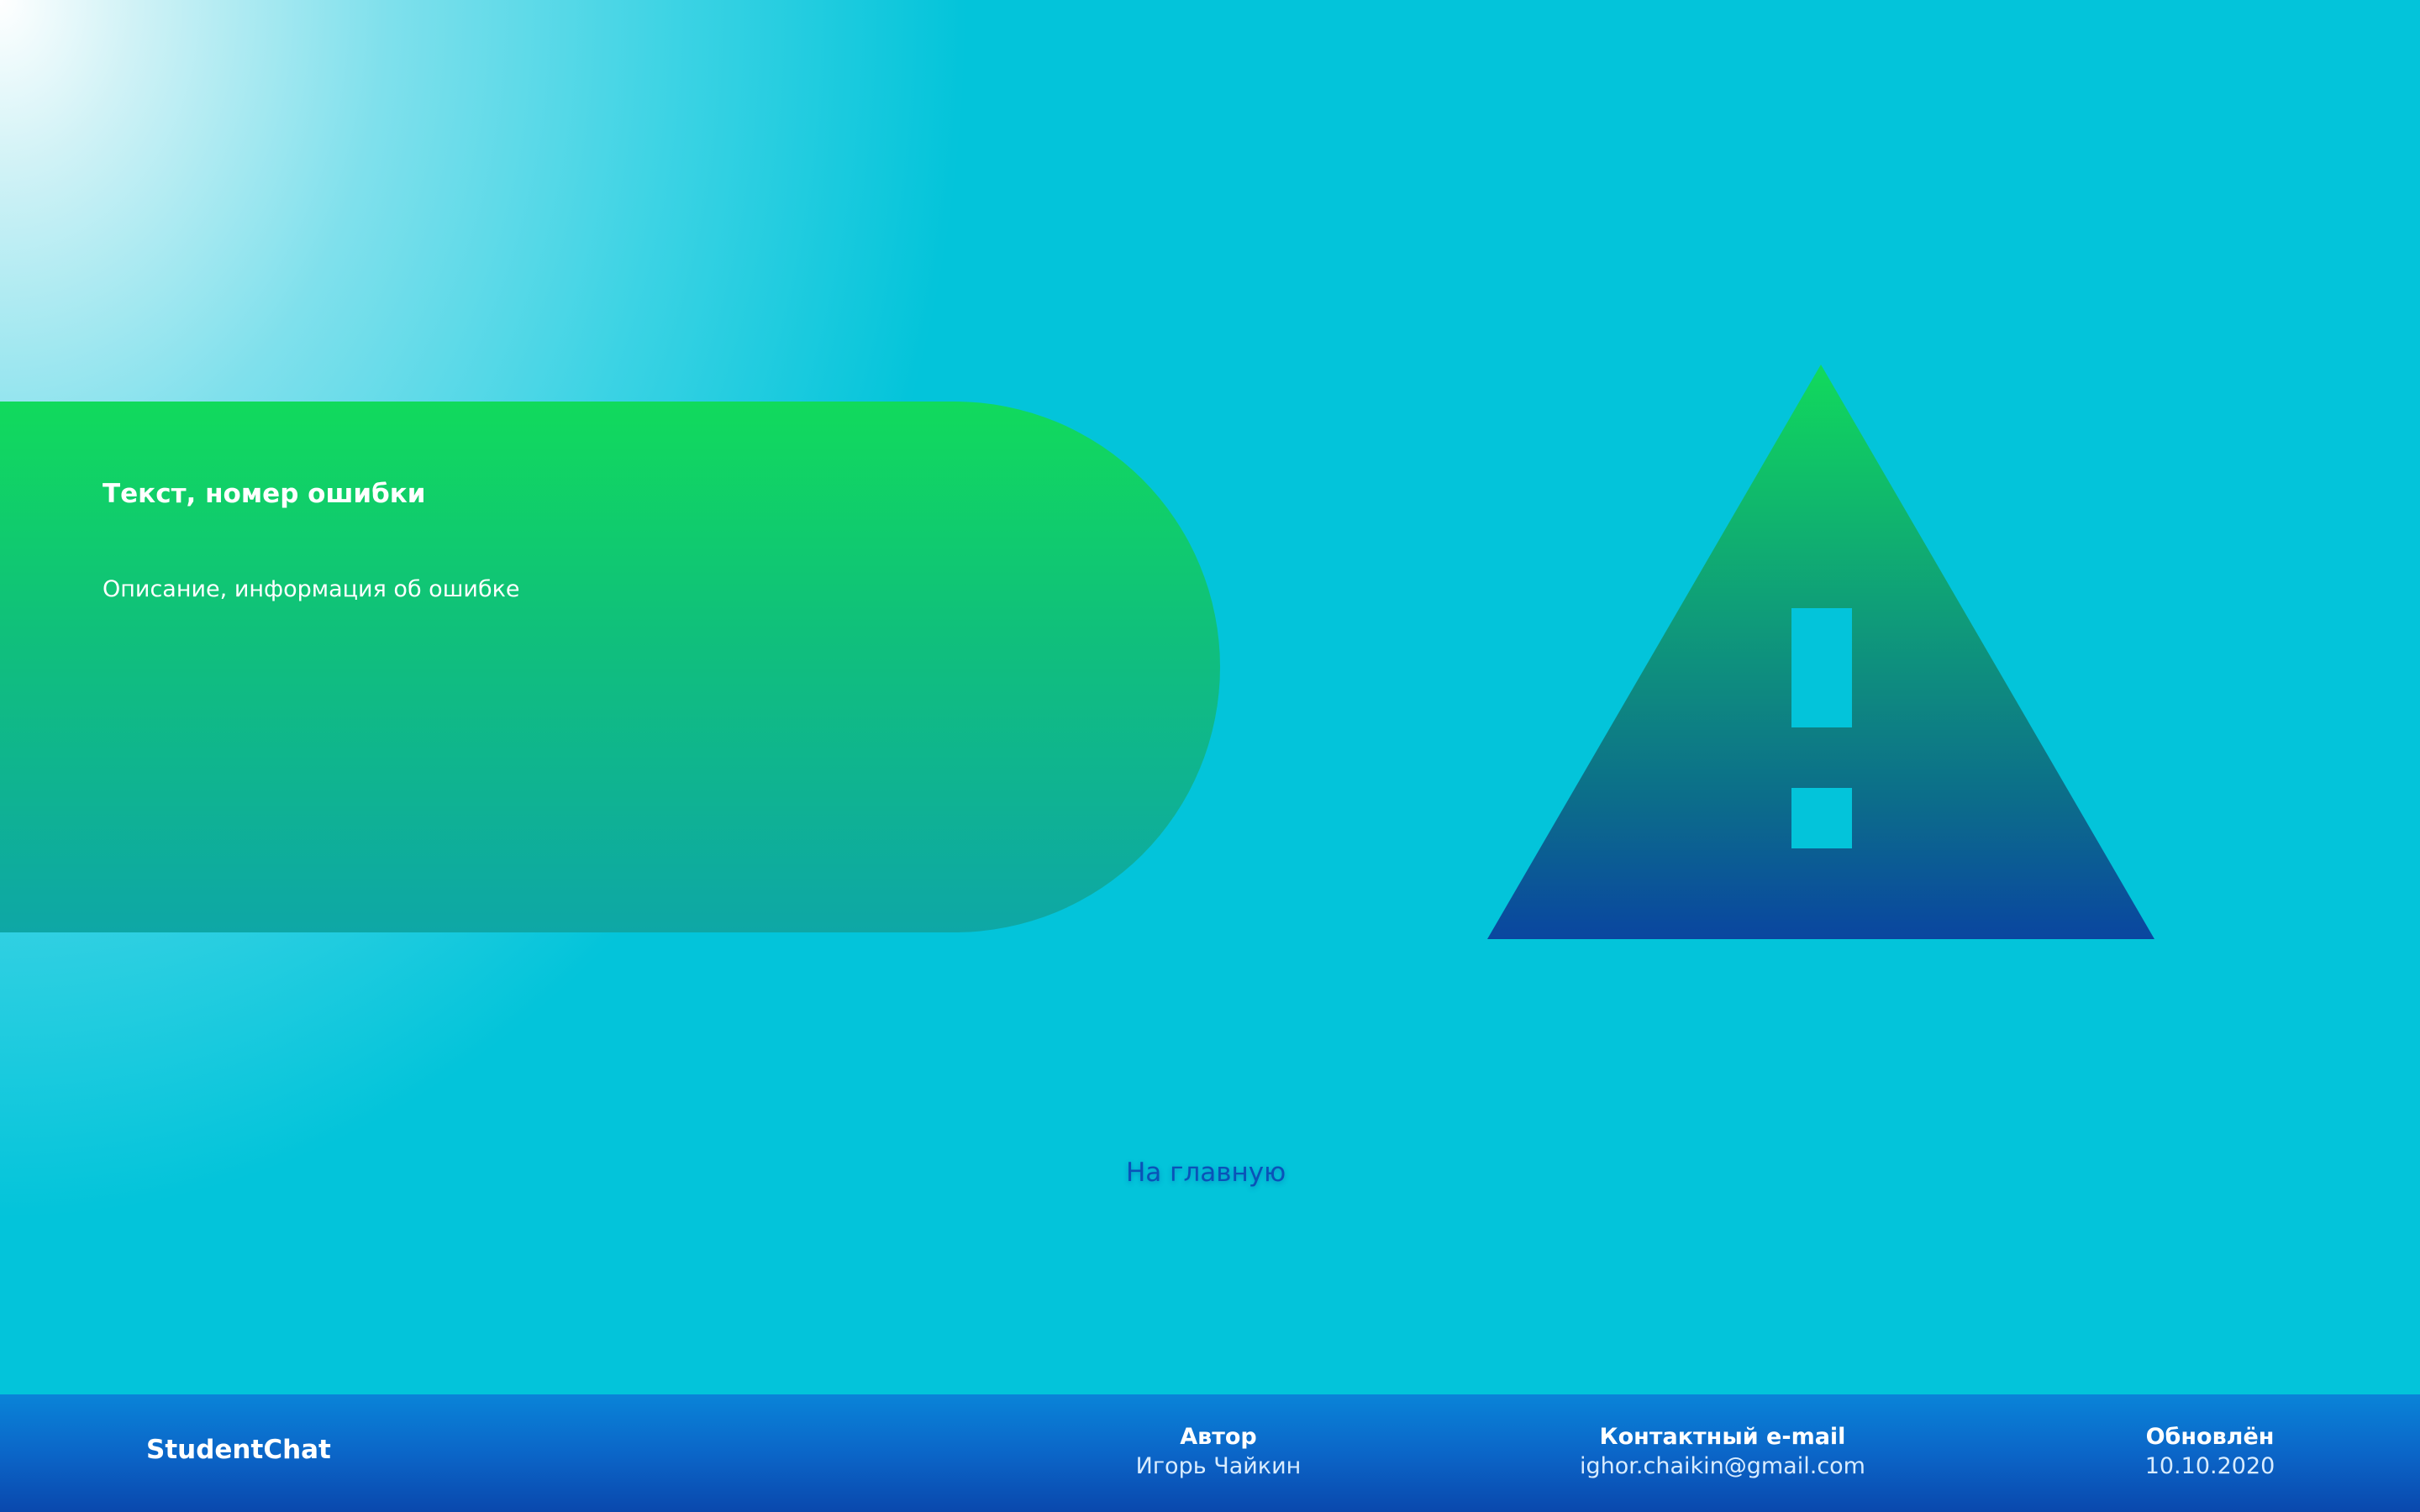 The image size is (2420, 1512). I want to click on footer-email-value: ighor.chaikin@gmail.com, so click(1723, 1466).